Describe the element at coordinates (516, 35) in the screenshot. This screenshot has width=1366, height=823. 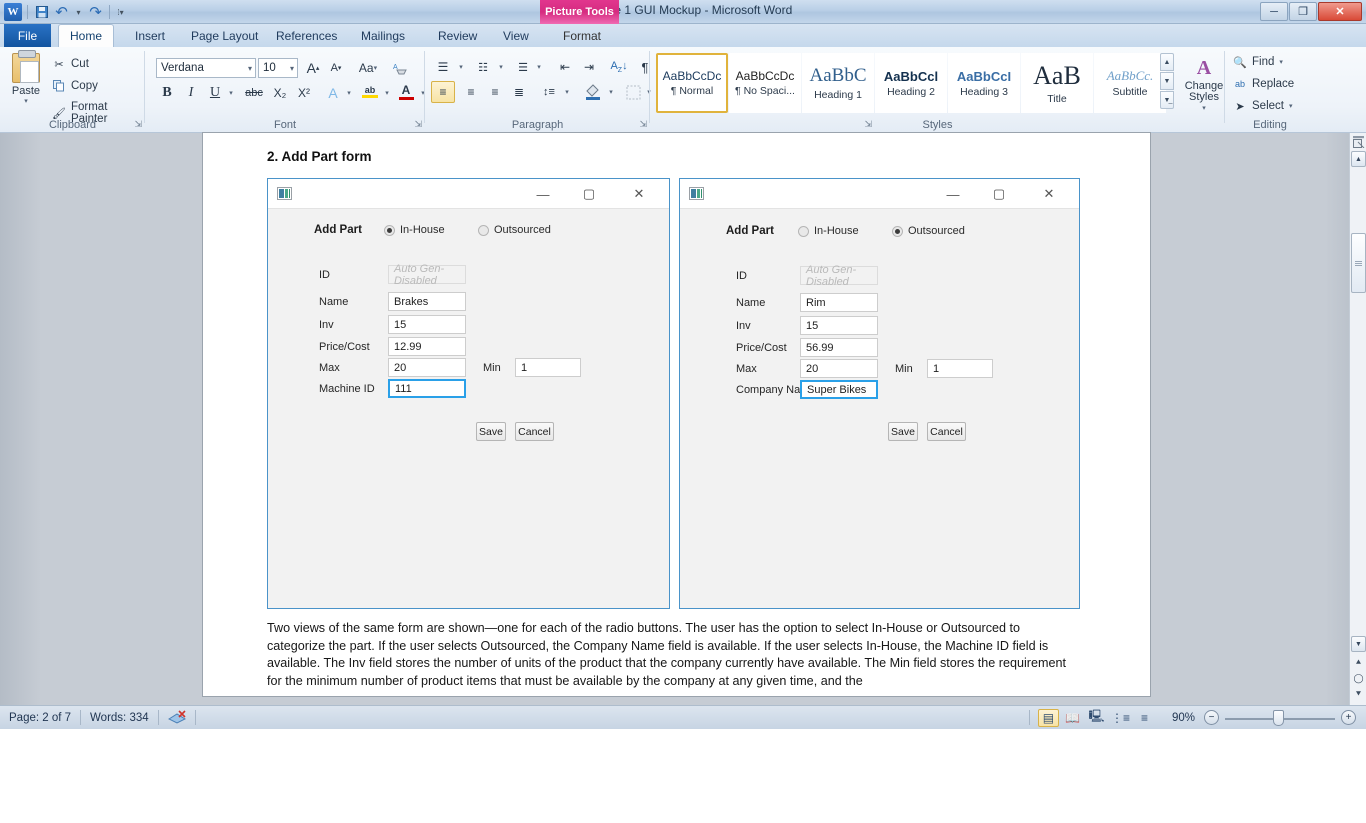
I see `tab-view: View` at that location.